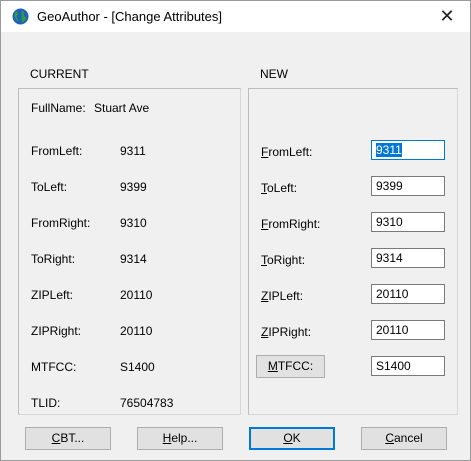  What do you see at coordinates (49, 187) in the screenshot?
I see `current-toleft-label: ToLeft:` at bounding box center [49, 187].